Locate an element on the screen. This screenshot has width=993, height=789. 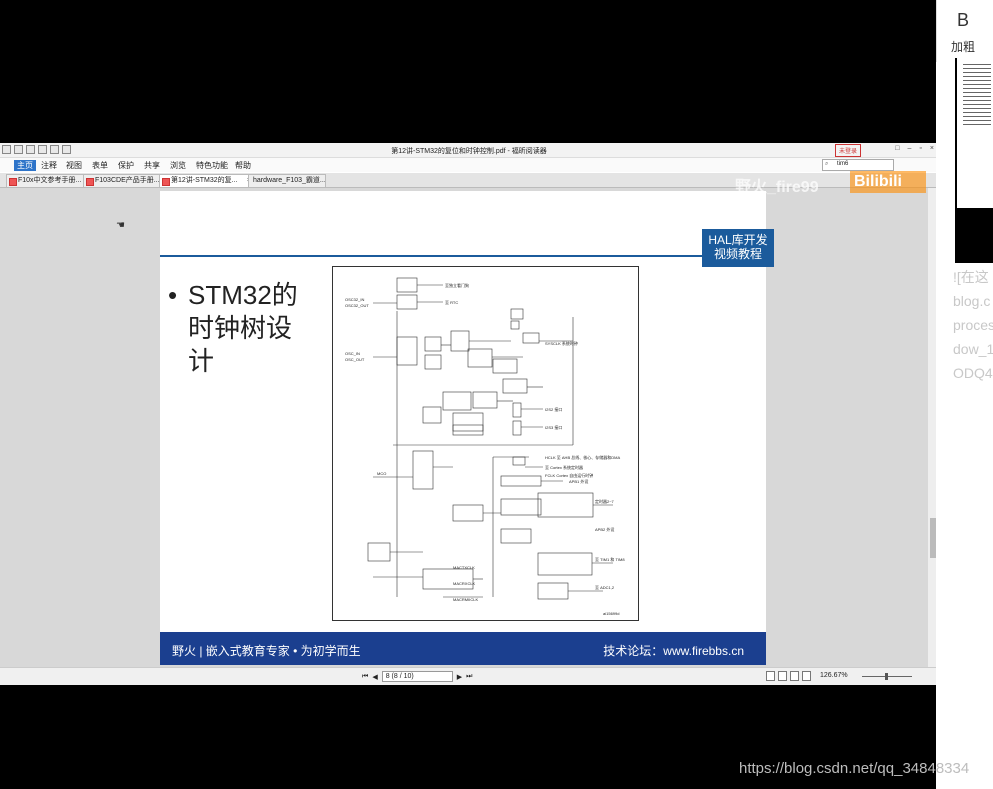
diagram-label-cortex: 至 Cortex 系统定时器 is located at coordinates (564, 467).